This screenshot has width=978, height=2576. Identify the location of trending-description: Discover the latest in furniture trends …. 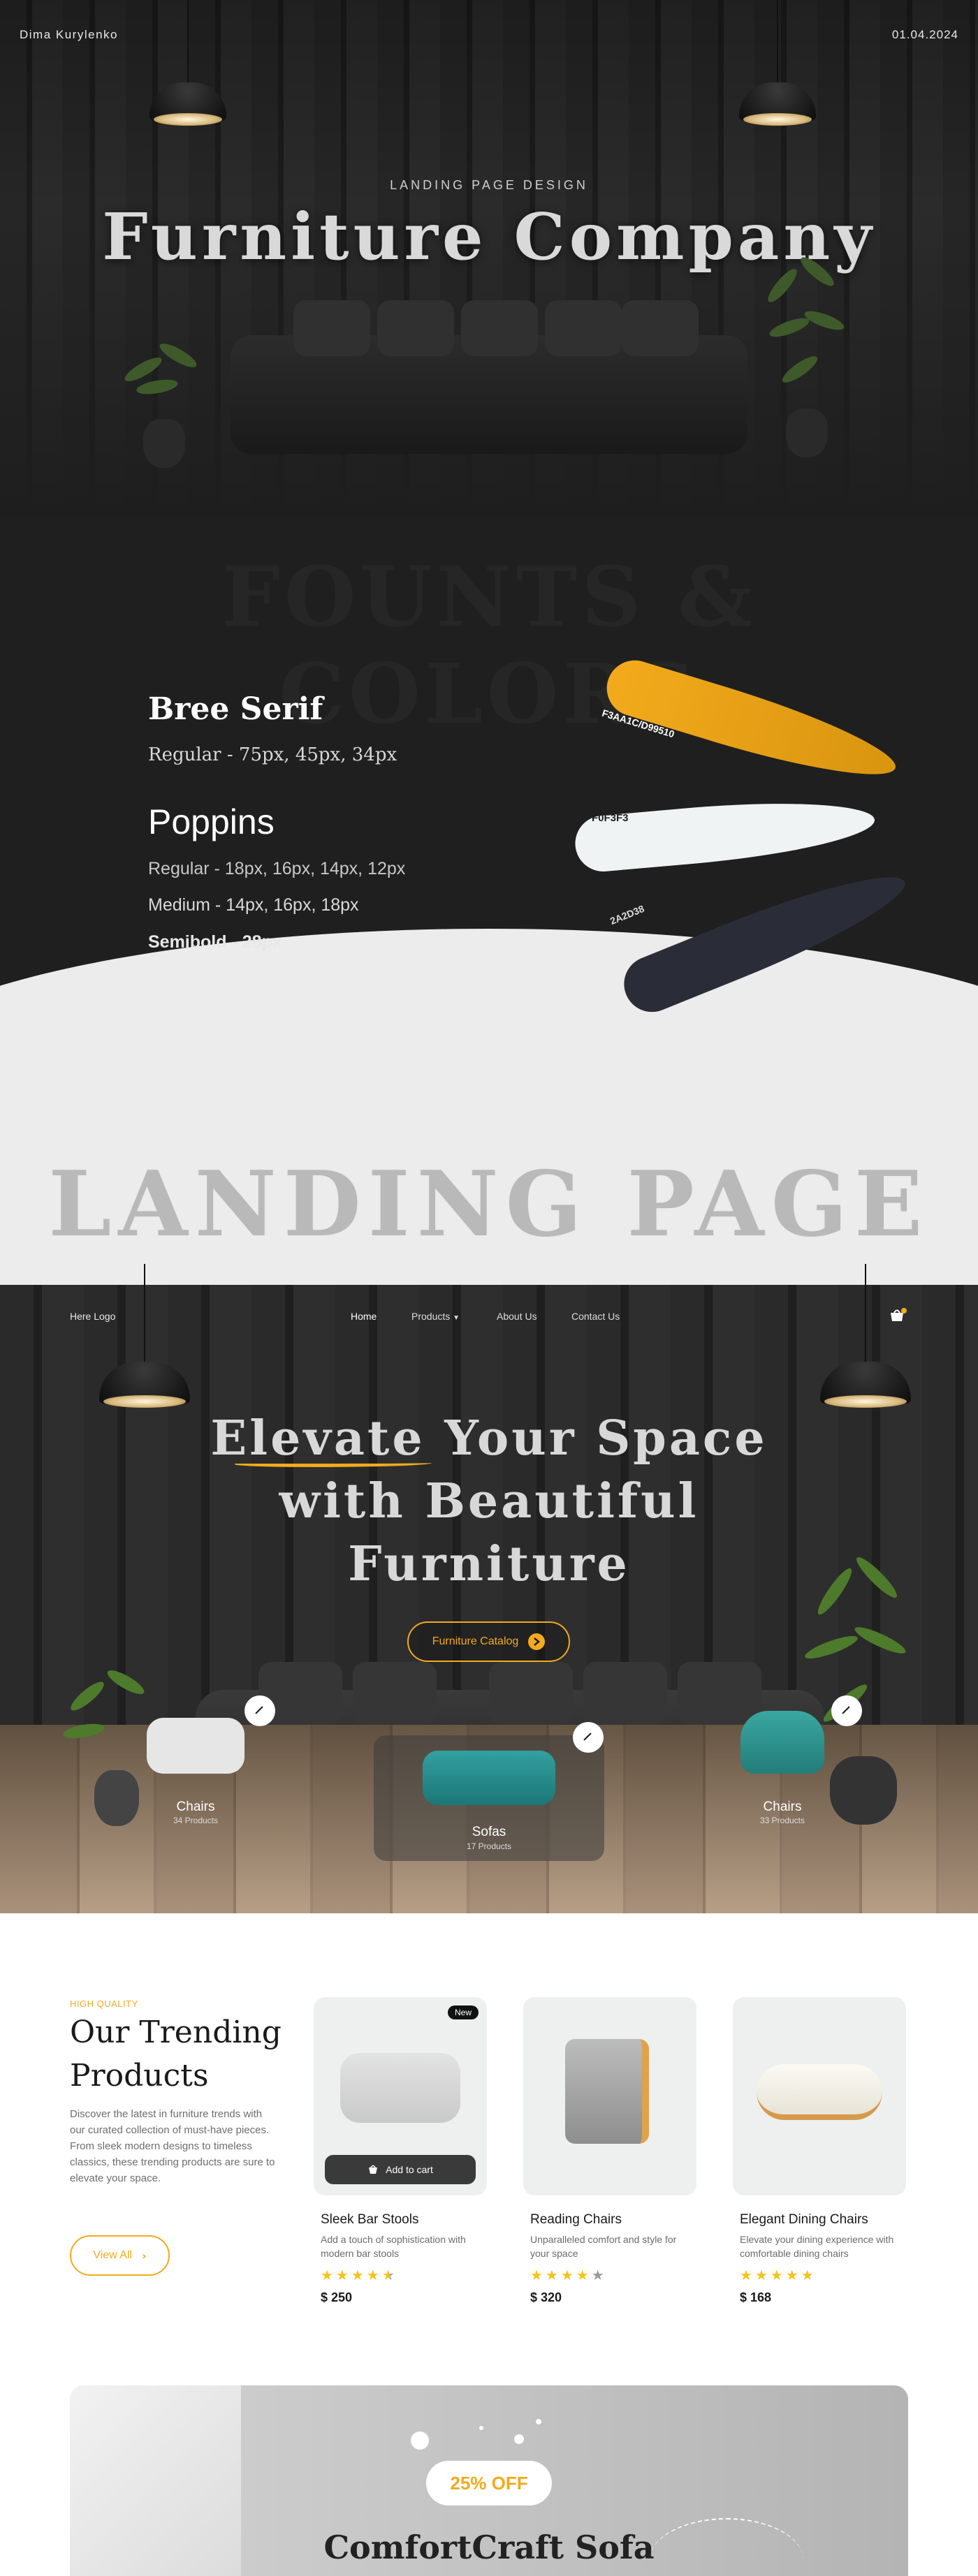
(173, 2146).